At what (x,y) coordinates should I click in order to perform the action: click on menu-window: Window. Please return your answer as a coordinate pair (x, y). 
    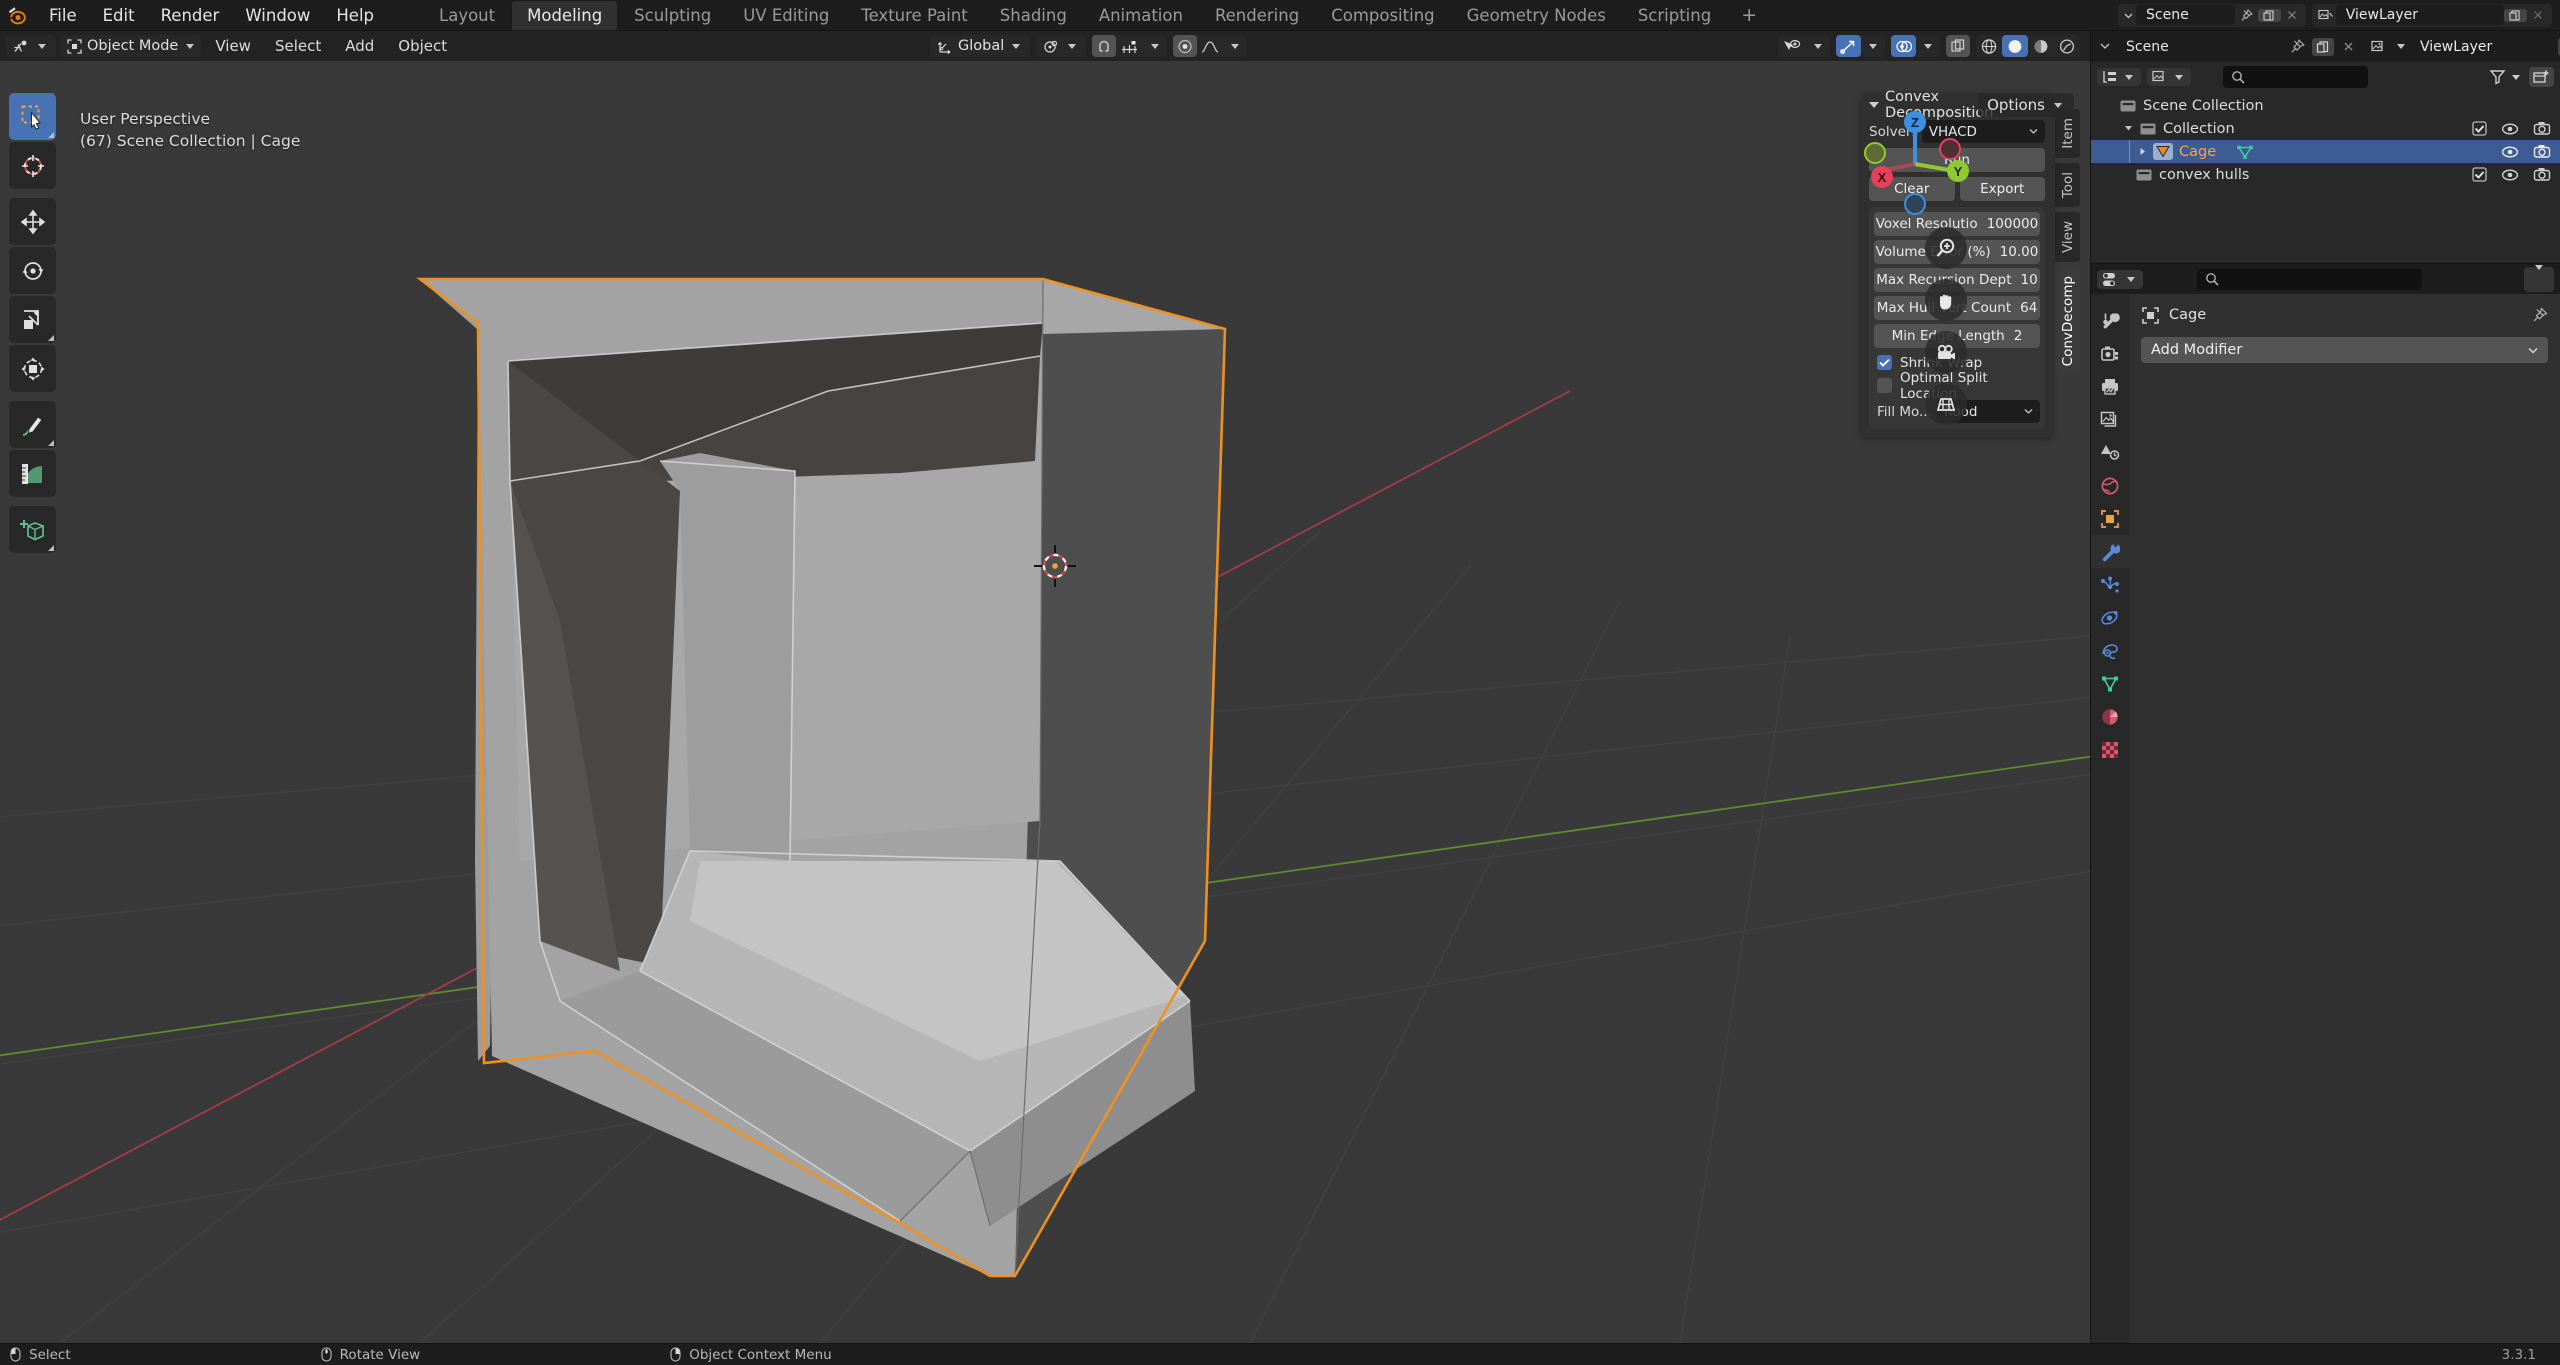
    Looking at the image, I should click on (277, 15).